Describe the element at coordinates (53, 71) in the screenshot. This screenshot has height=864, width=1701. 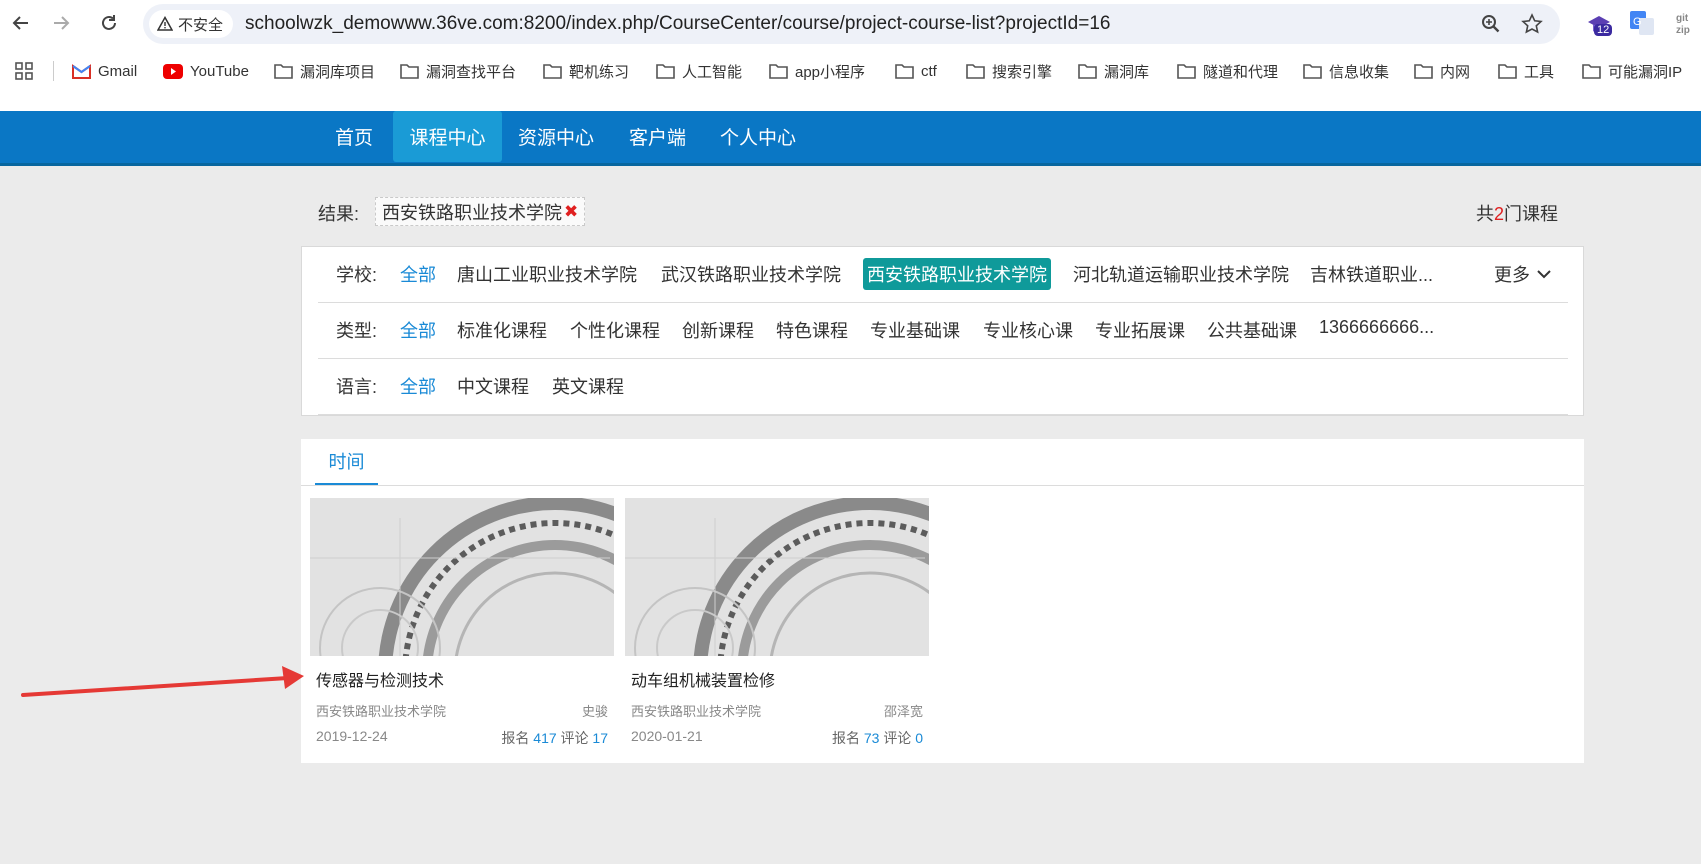
I see `bookmark-divider` at that location.